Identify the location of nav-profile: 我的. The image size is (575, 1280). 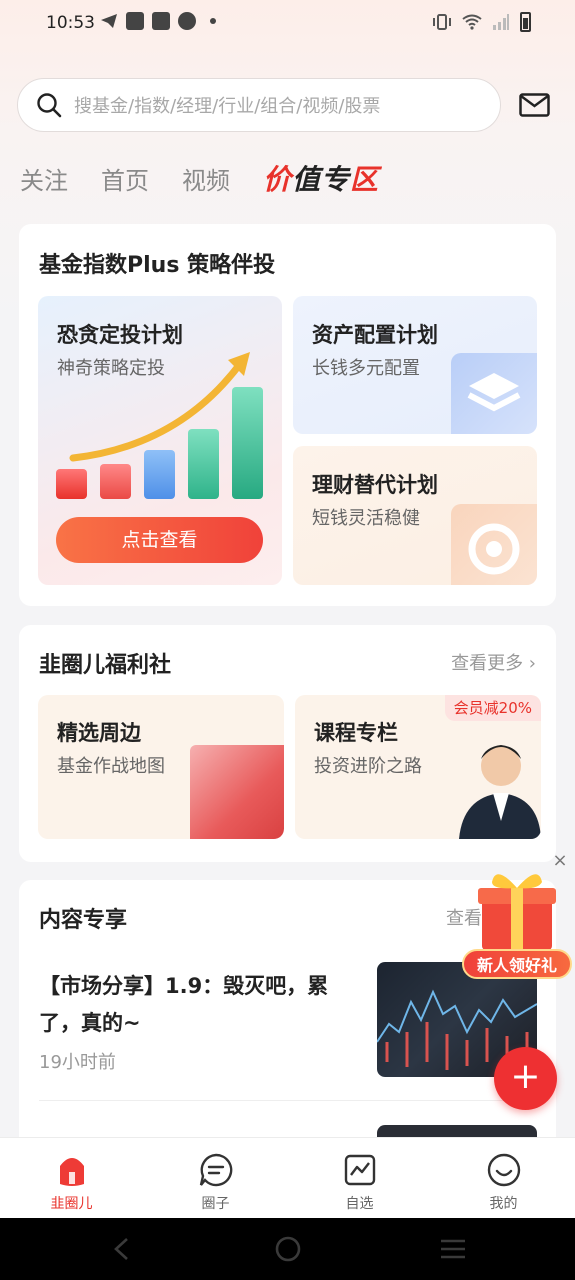
(503, 1178).